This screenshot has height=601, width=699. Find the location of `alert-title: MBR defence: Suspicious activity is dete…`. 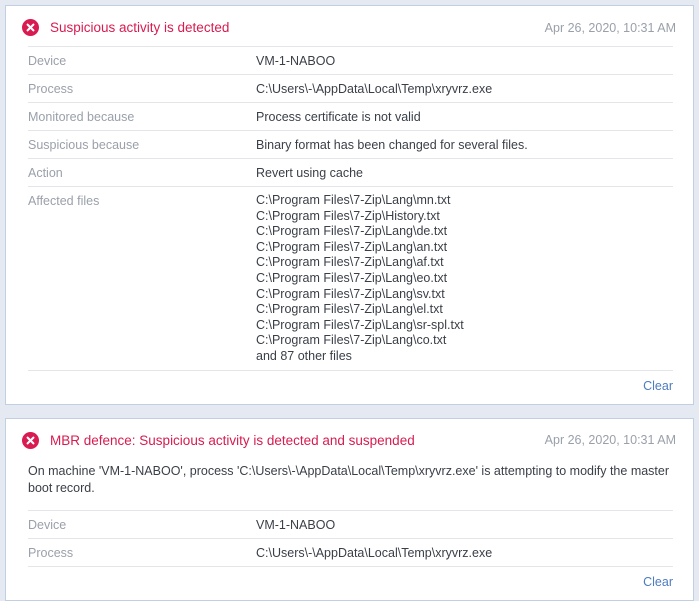

alert-title: MBR defence: Suspicious activity is dete… is located at coordinates (232, 440).